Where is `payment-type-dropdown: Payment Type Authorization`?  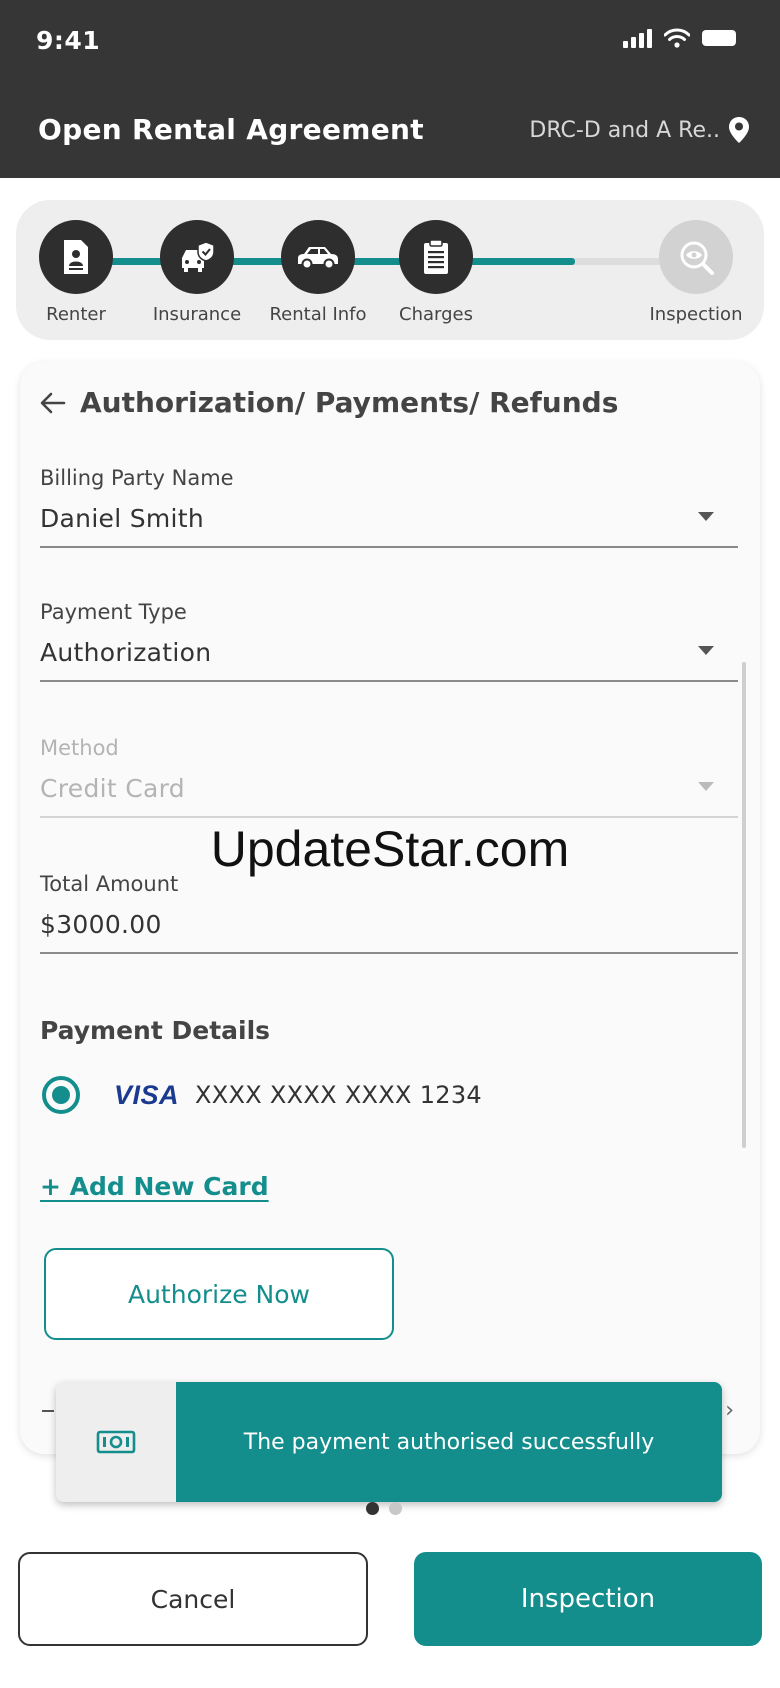 payment-type-dropdown: Payment Type Authorization is located at coordinates (389, 641).